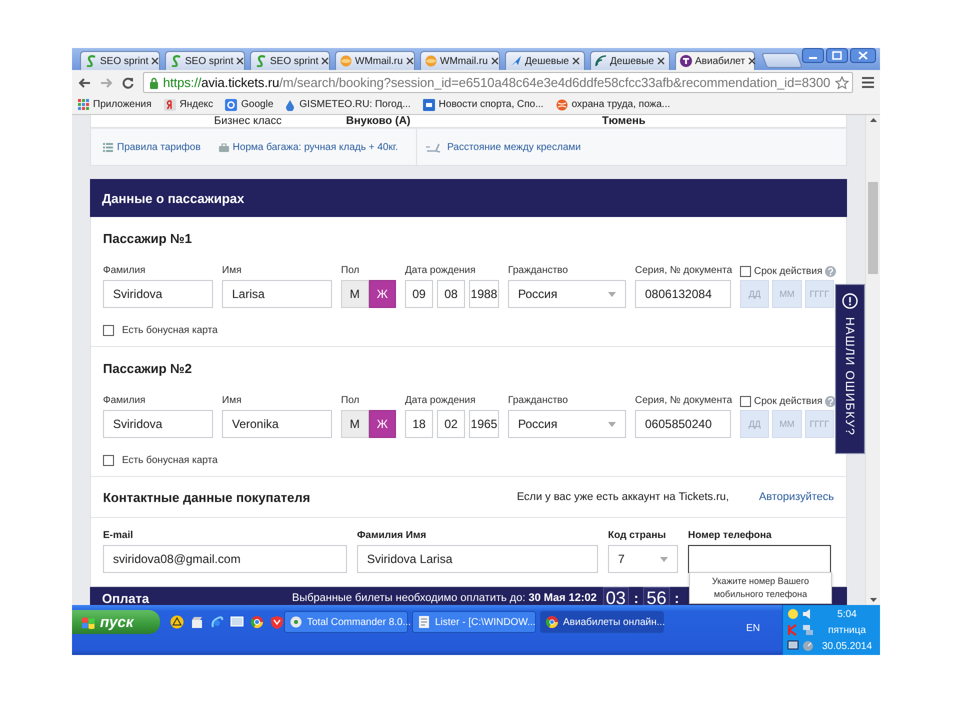  What do you see at coordinates (796, 497) in the screenshot?
I see `login-link: Авторизуйтесь` at bounding box center [796, 497].